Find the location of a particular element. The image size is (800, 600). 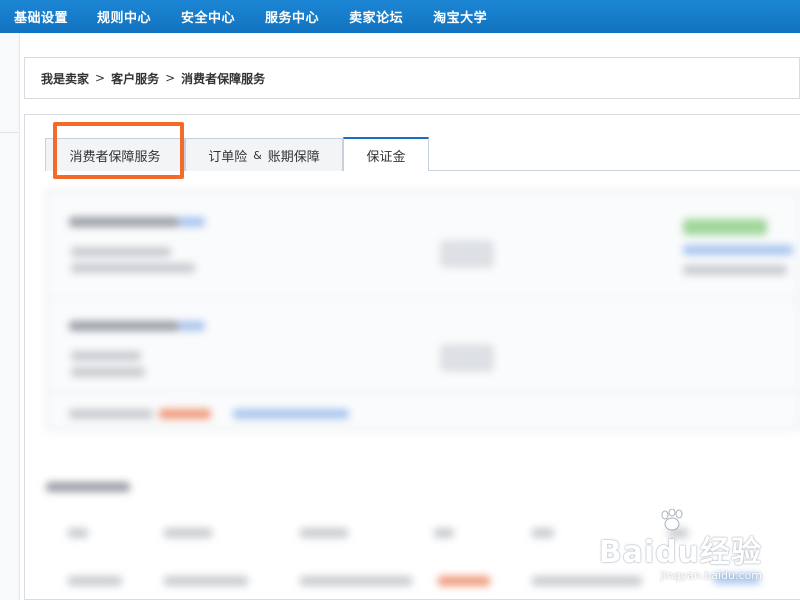

watermark-logo-text: Baidu经验 is located at coordinates (680, 552).